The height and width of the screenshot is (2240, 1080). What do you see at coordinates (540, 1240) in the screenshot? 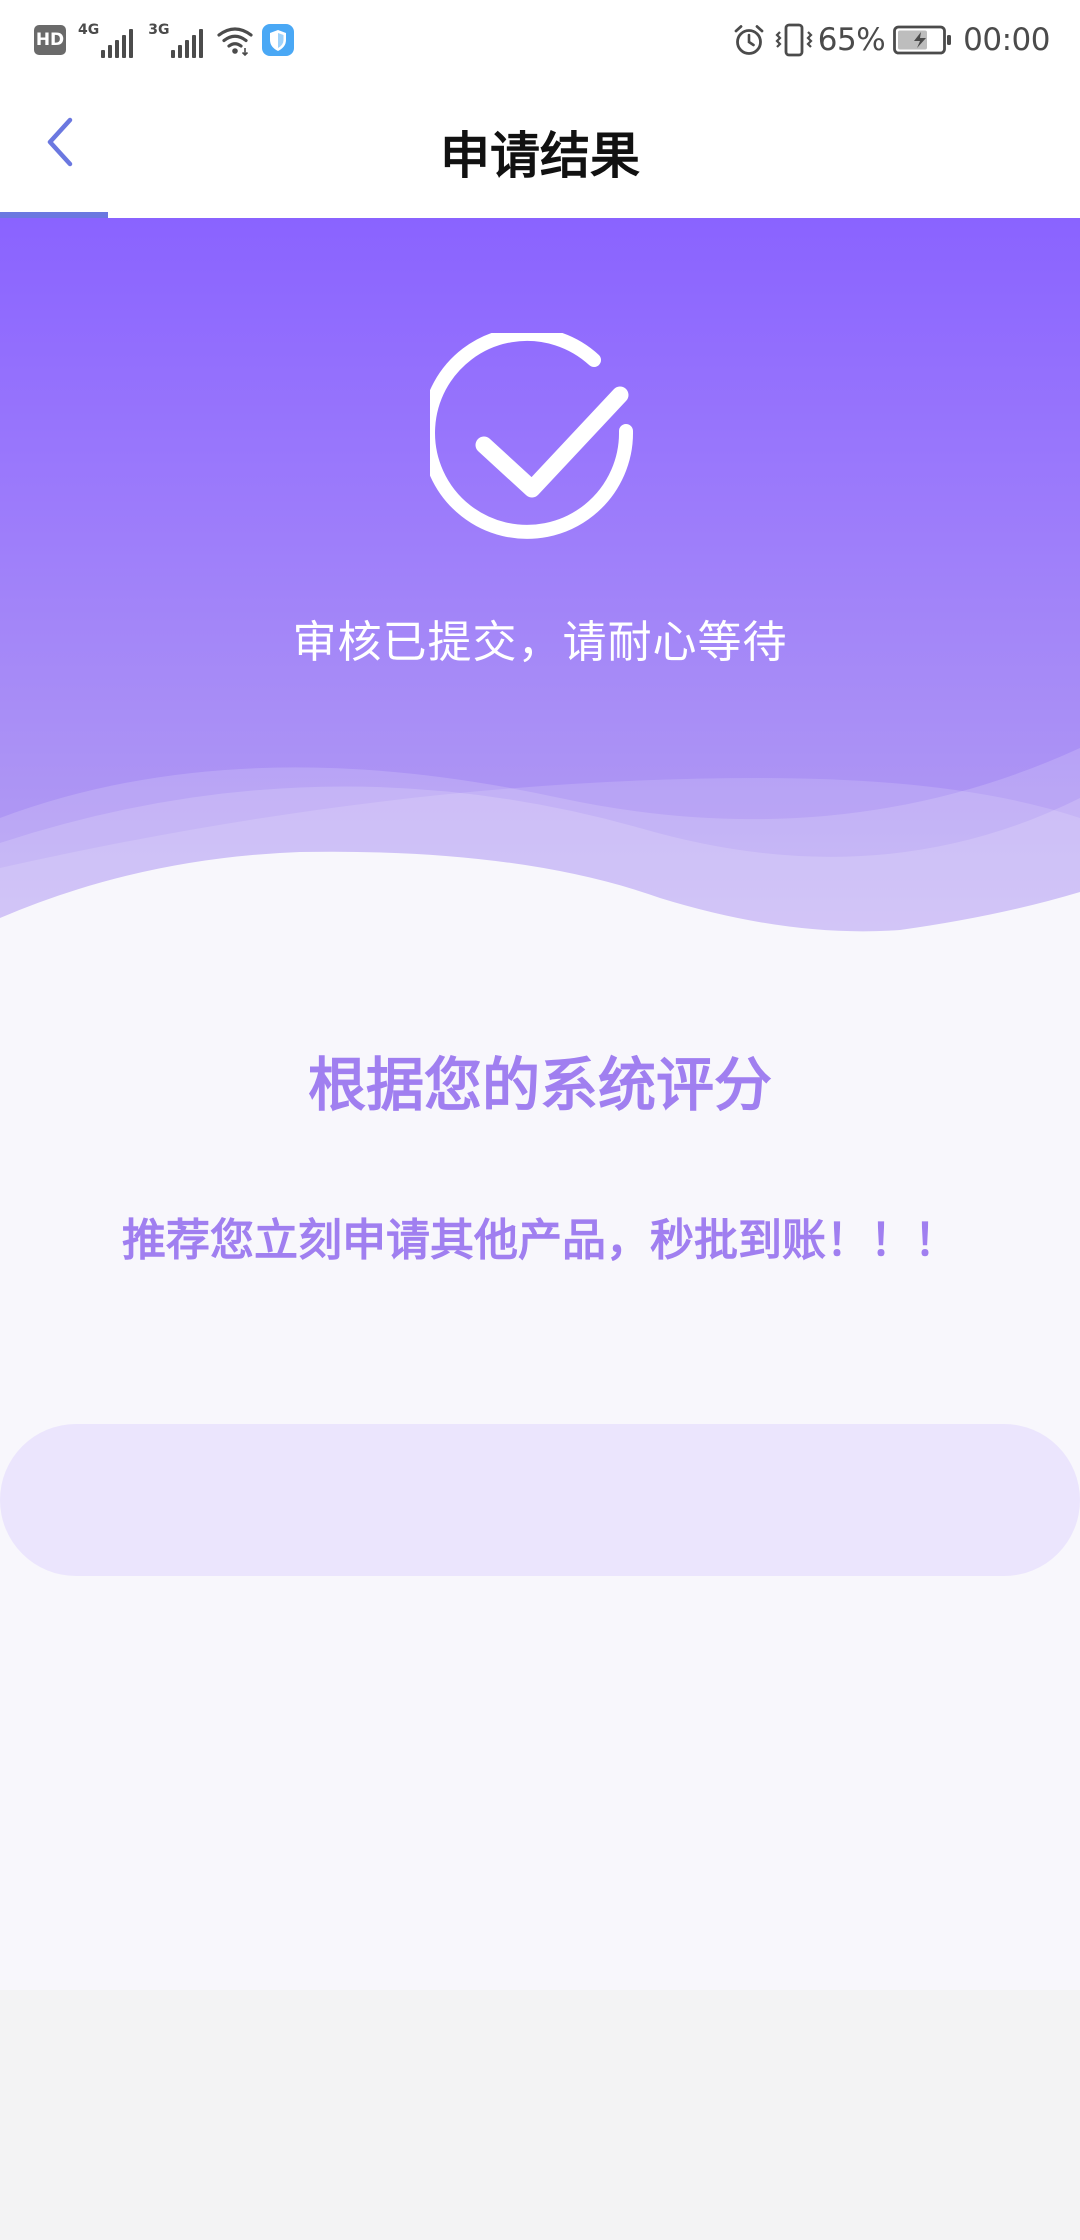
I see `recommendation-text: 推荐您立刻申请其他产品，秒批到账！！！` at bounding box center [540, 1240].